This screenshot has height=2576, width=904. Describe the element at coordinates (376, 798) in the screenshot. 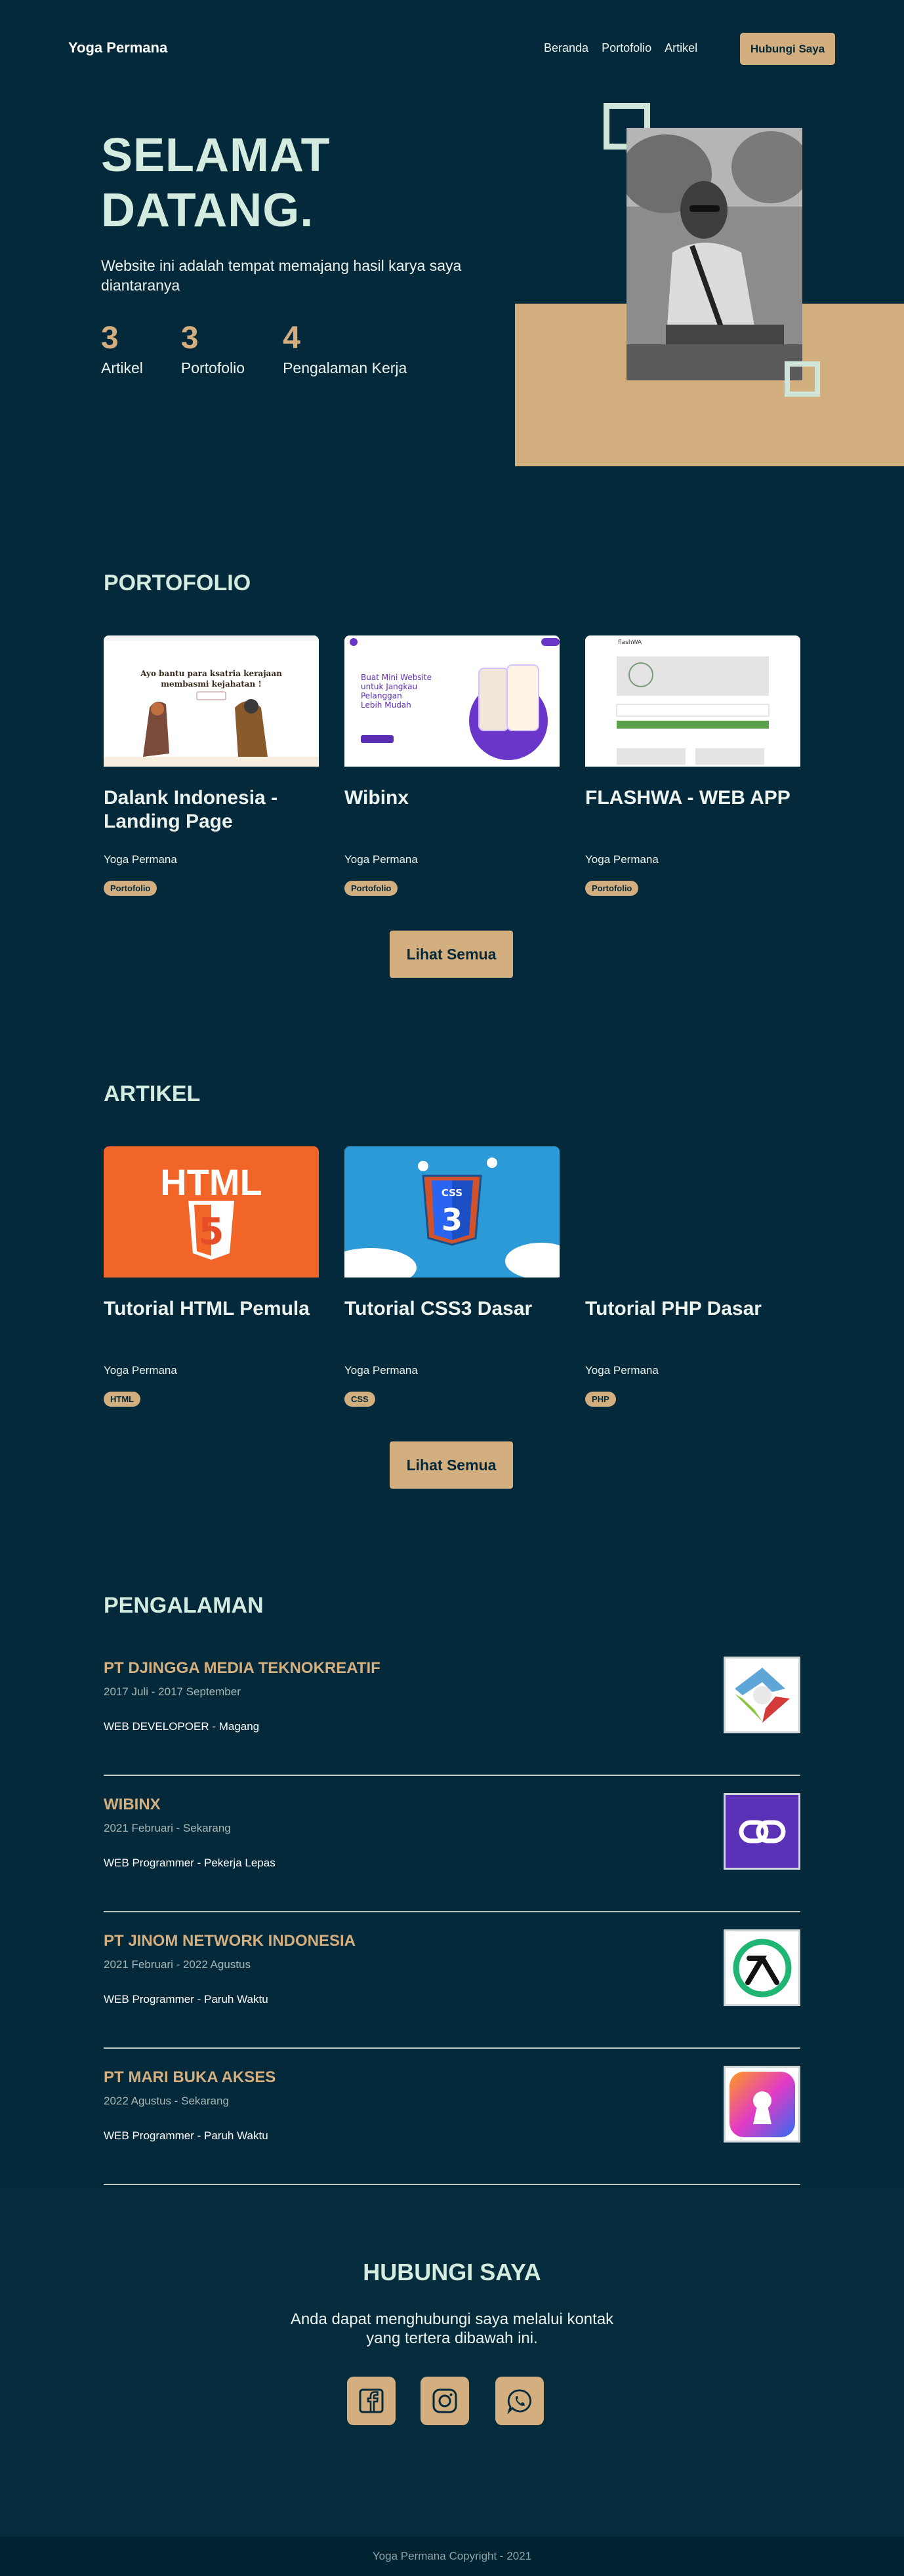

I see `portfolio-card-title: Wibinx` at that location.